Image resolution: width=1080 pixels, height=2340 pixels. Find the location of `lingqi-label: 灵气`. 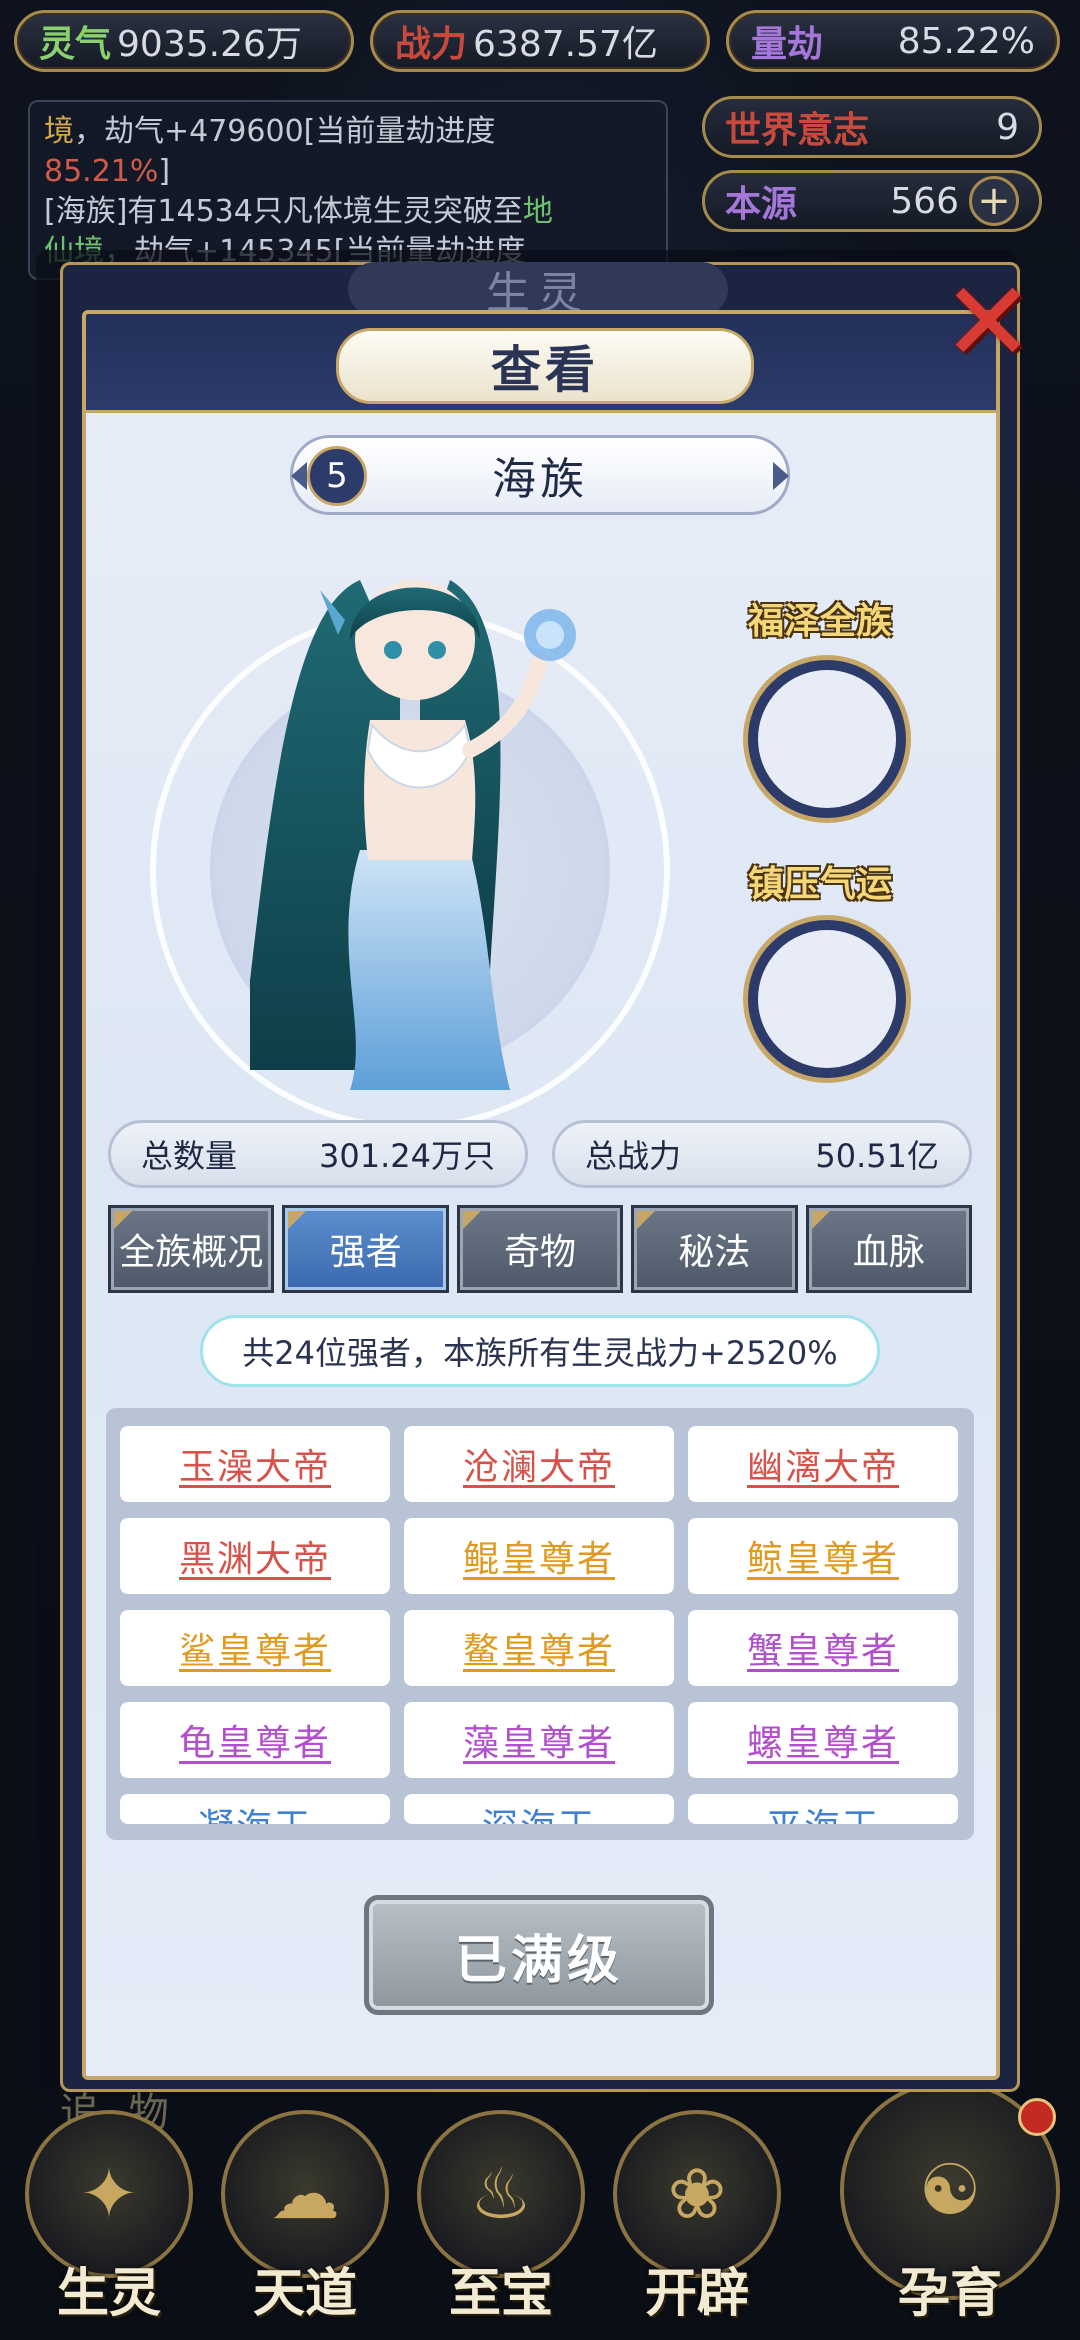

lingqi-label: 灵气 is located at coordinates (75, 44).